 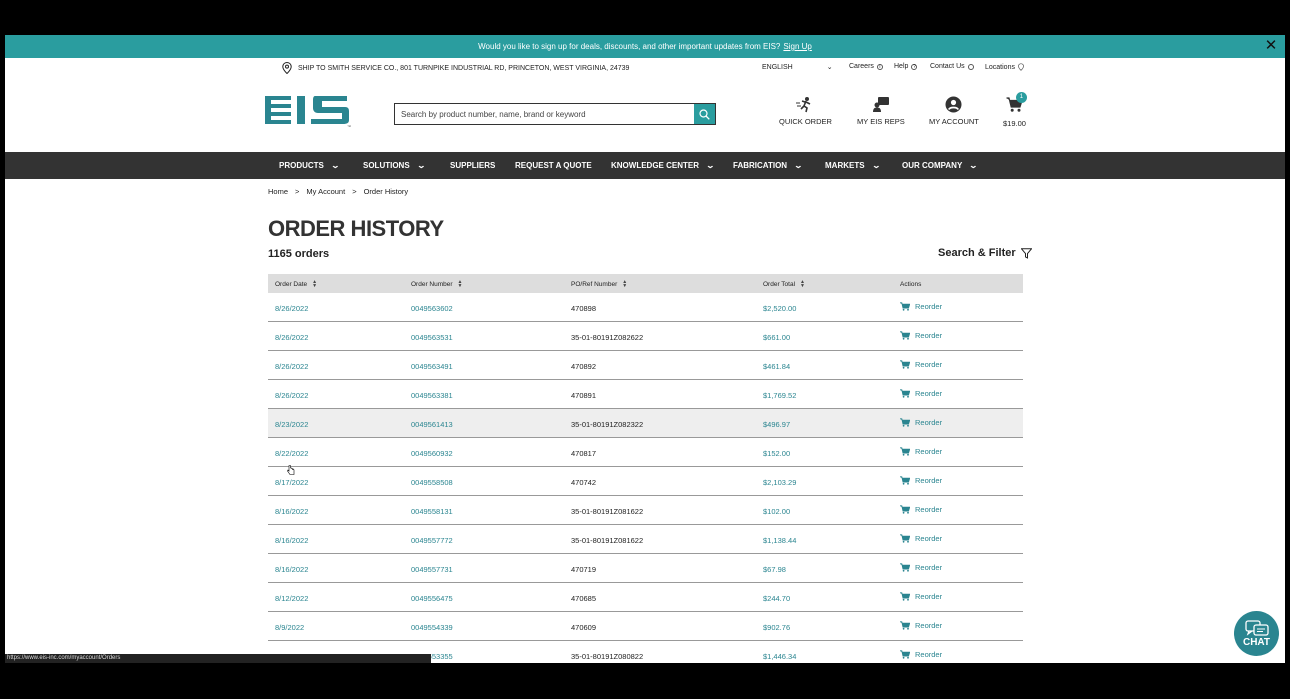 I want to click on sort-icon: ▲ ▼, so click(x=625, y=284).